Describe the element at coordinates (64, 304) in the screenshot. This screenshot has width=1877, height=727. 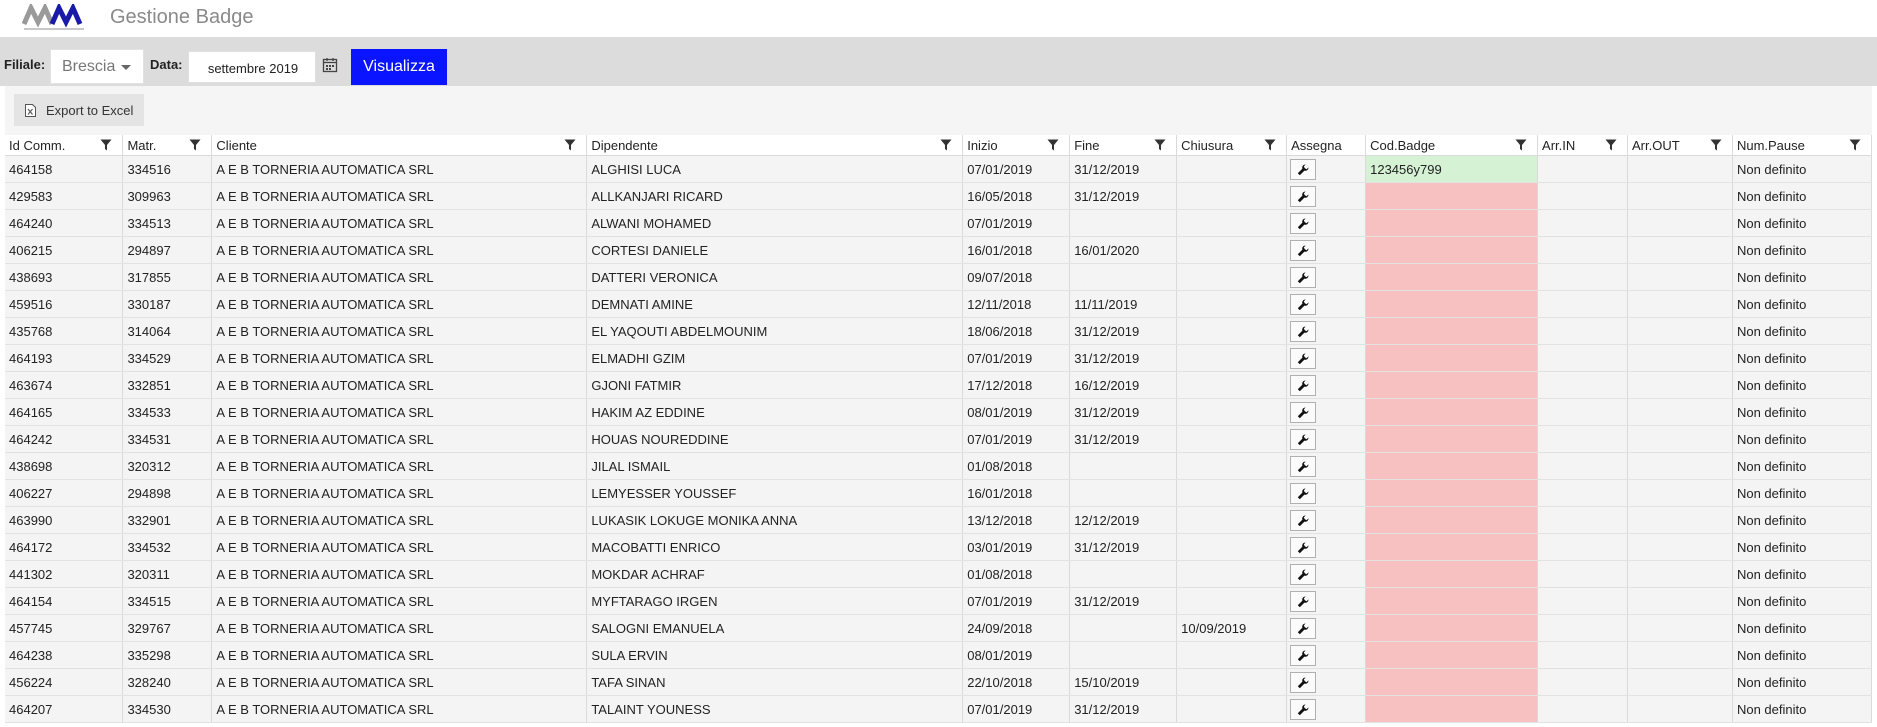
I see `cell-id: 459516` at that location.